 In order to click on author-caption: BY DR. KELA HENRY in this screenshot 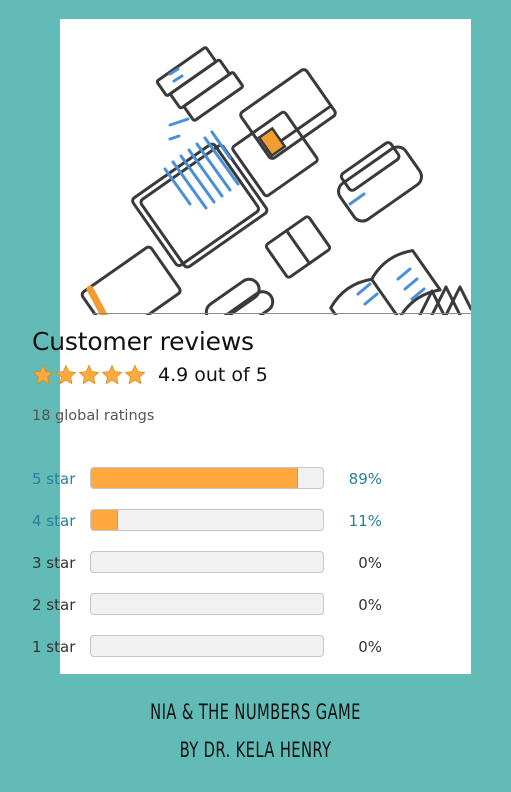, I will do `click(255, 750)`.